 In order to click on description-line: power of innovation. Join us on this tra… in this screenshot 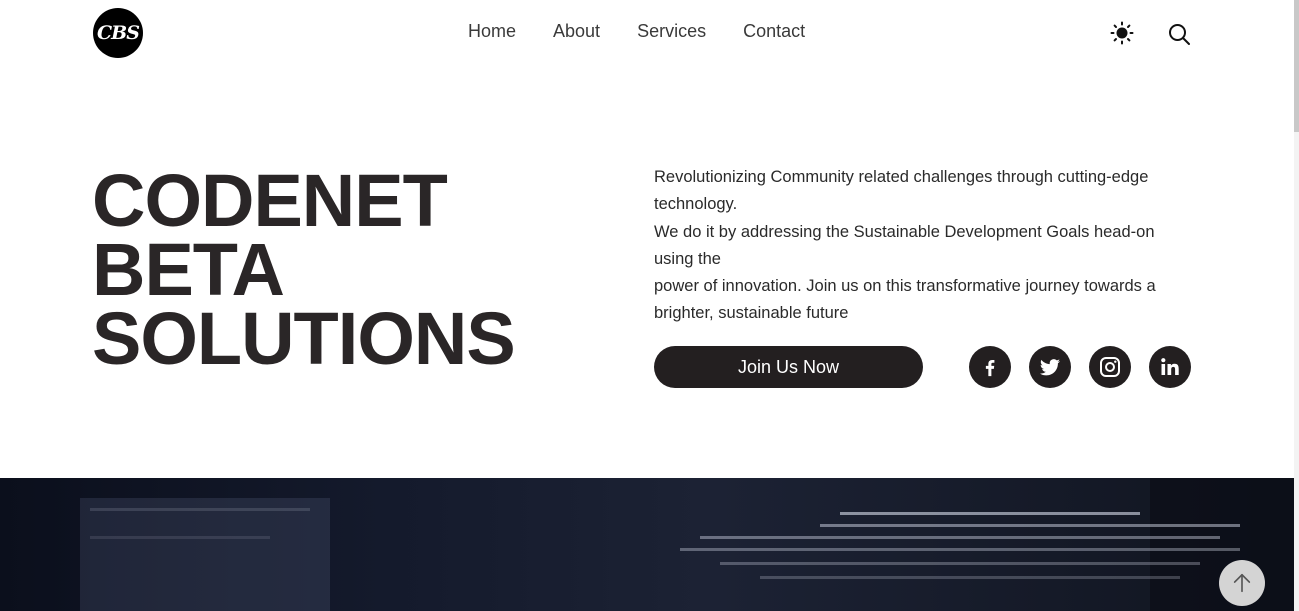, I will do `click(905, 300)`.